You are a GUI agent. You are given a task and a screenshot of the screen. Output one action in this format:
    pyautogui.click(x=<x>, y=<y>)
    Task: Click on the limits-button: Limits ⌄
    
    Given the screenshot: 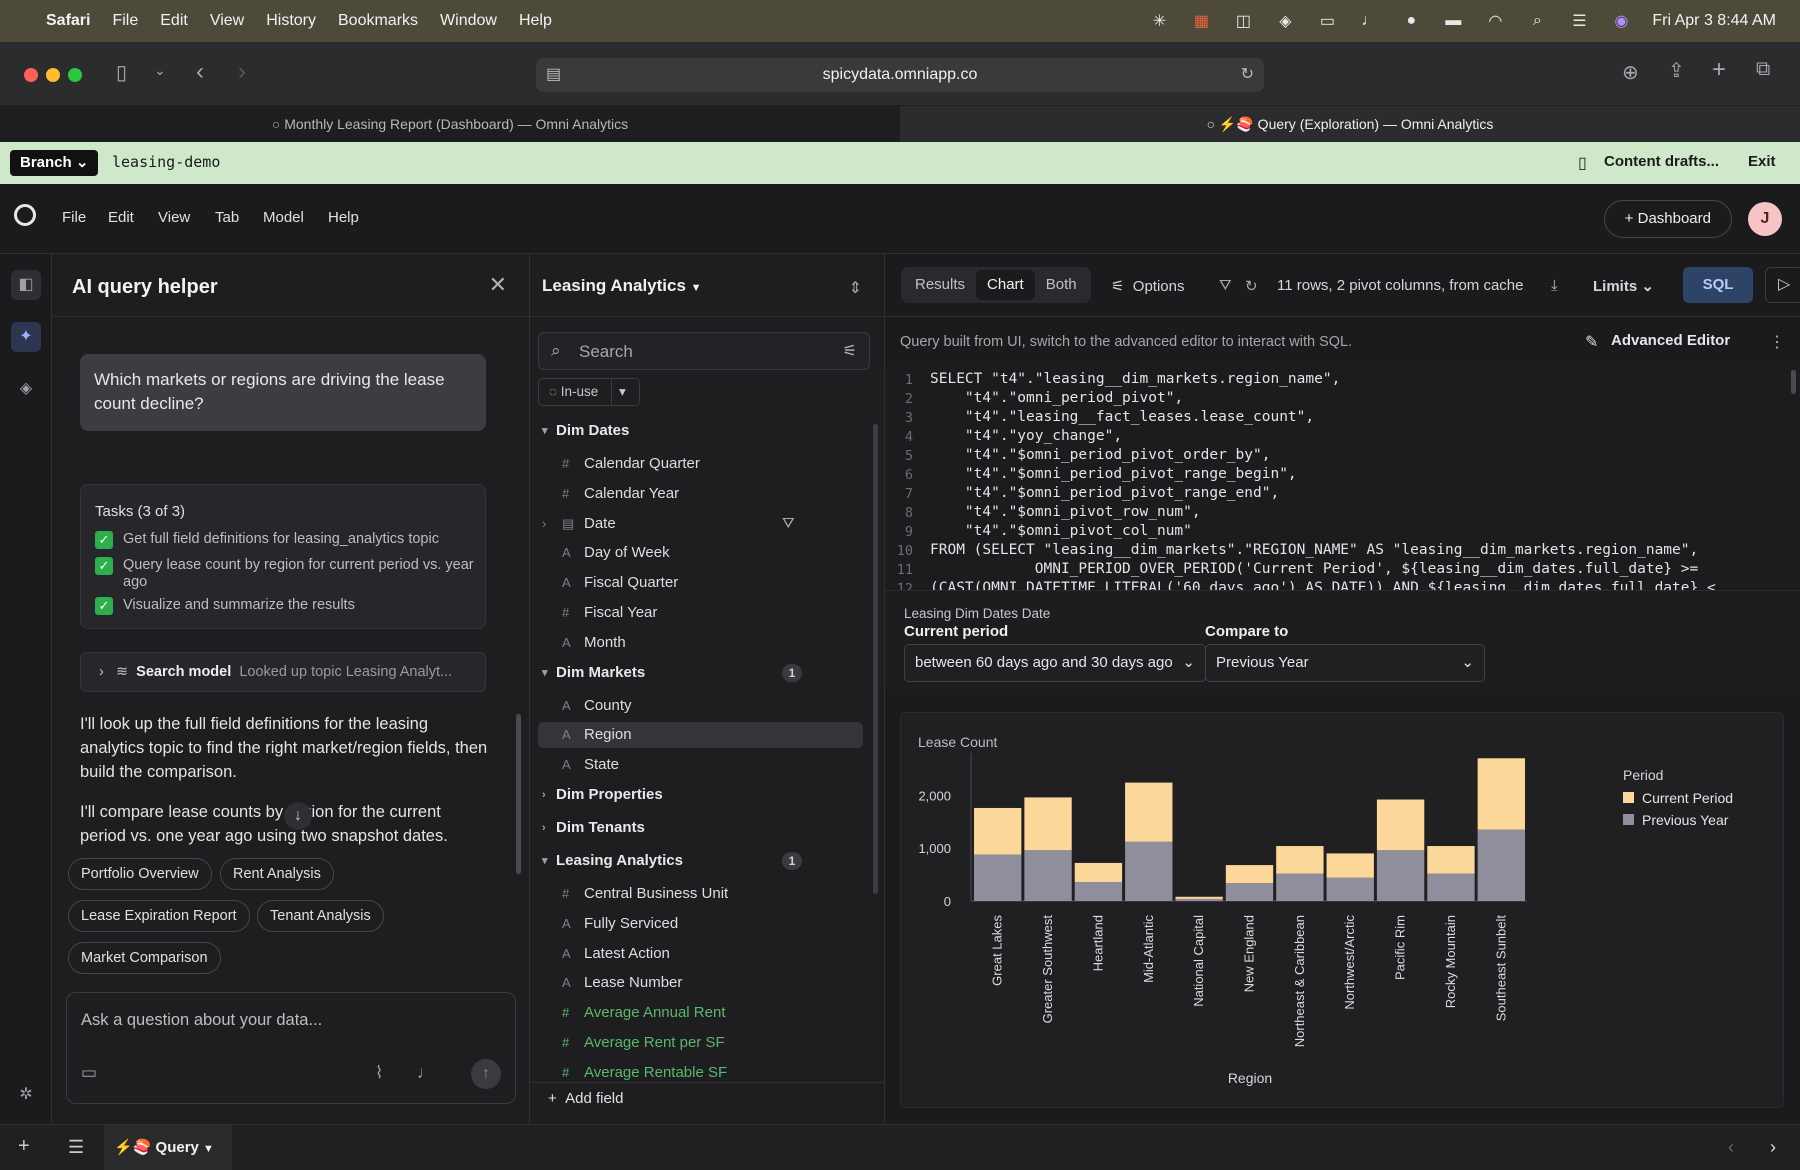 What is the action you would take?
    pyautogui.click(x=1623, y=286)
    